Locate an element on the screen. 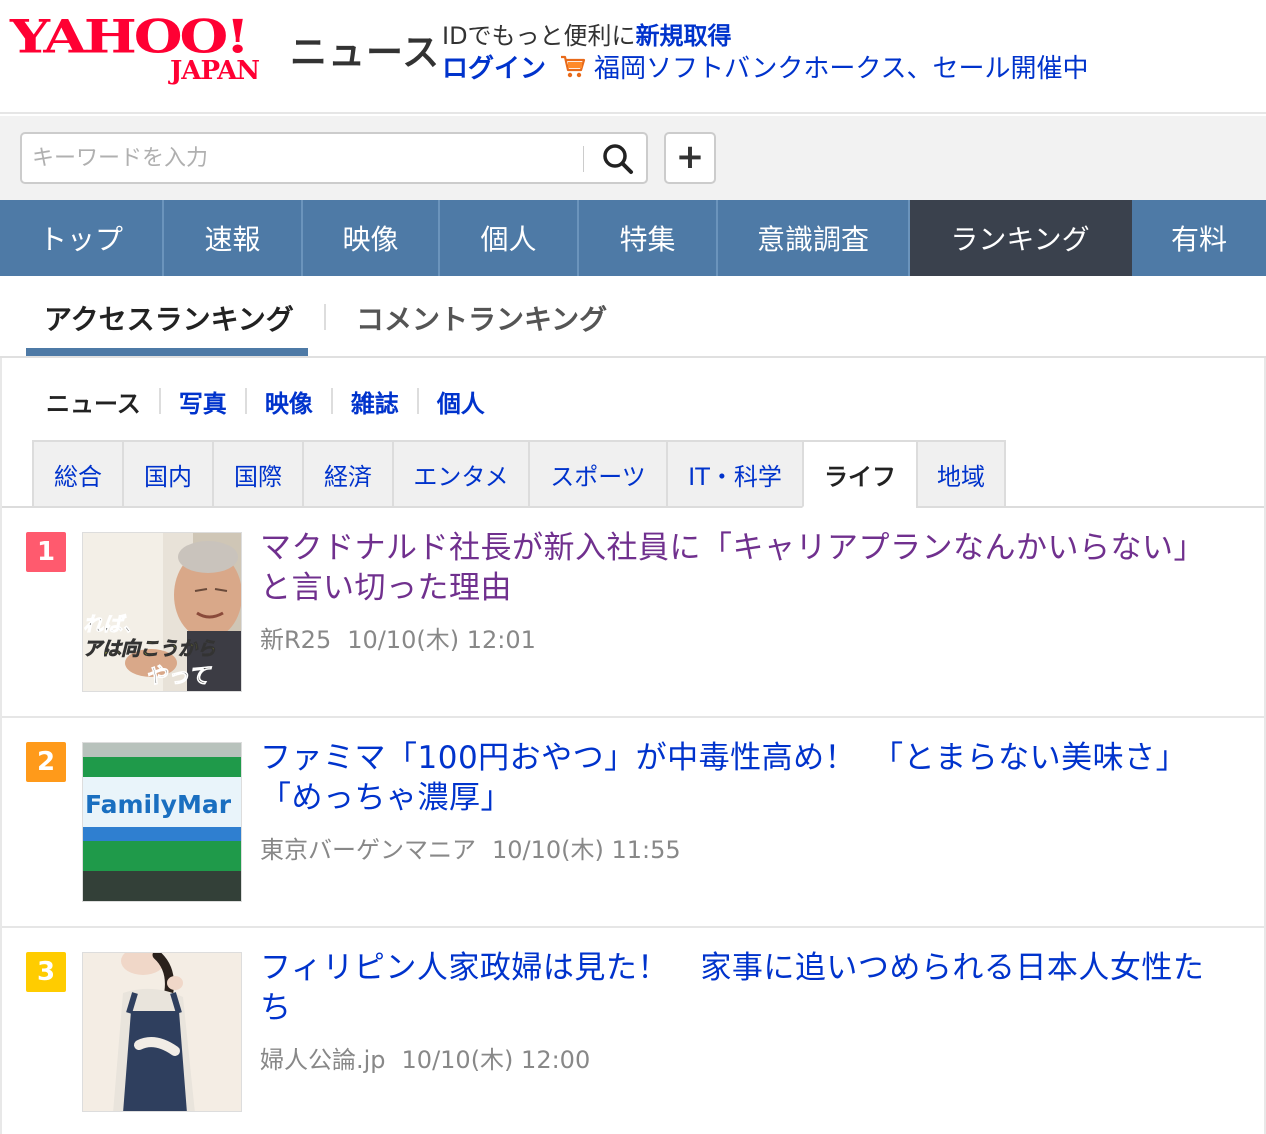 This screenshot has height=1134, width=1266. cat-tab-overall: 総合 is located at coordinates (77, 474).